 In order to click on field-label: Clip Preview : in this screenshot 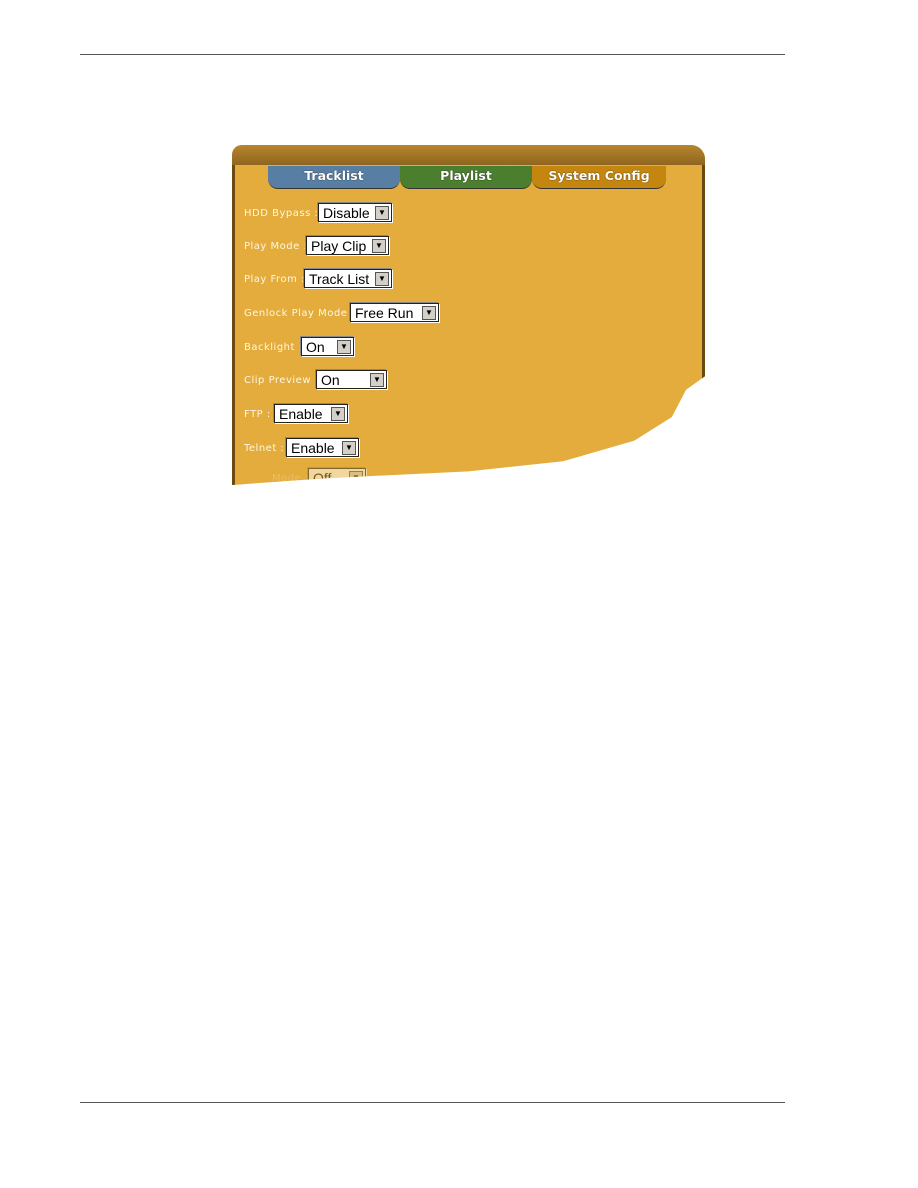, I will do `click(281, 380)`.